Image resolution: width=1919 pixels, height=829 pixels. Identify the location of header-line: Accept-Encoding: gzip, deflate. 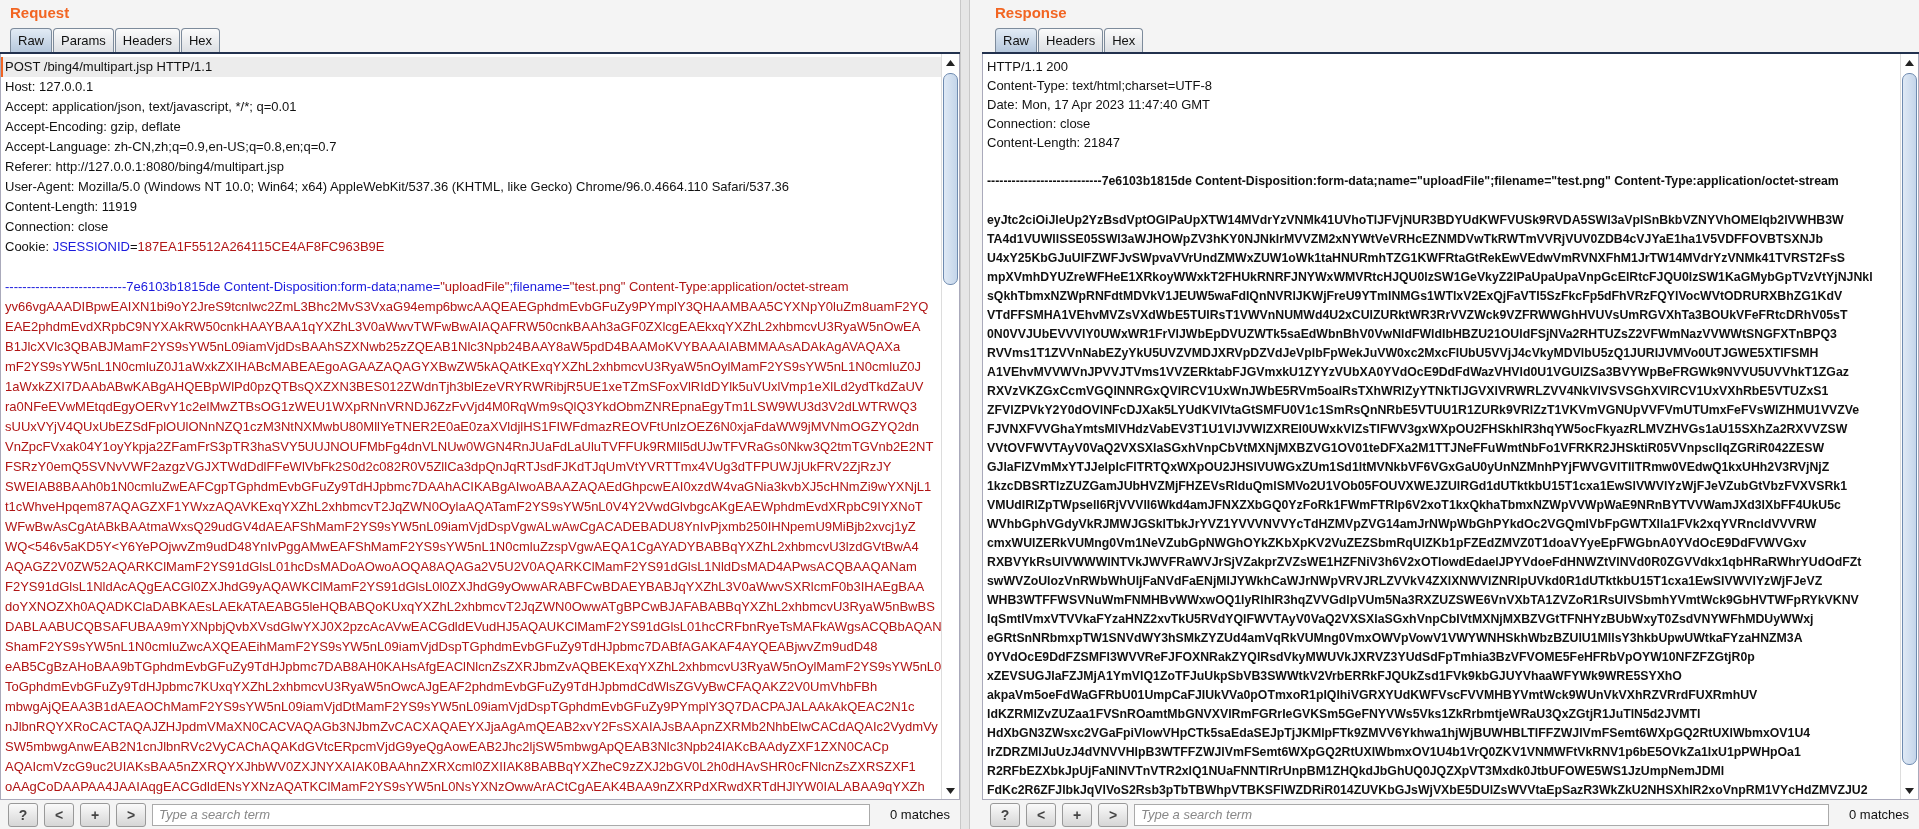
(93, 127).